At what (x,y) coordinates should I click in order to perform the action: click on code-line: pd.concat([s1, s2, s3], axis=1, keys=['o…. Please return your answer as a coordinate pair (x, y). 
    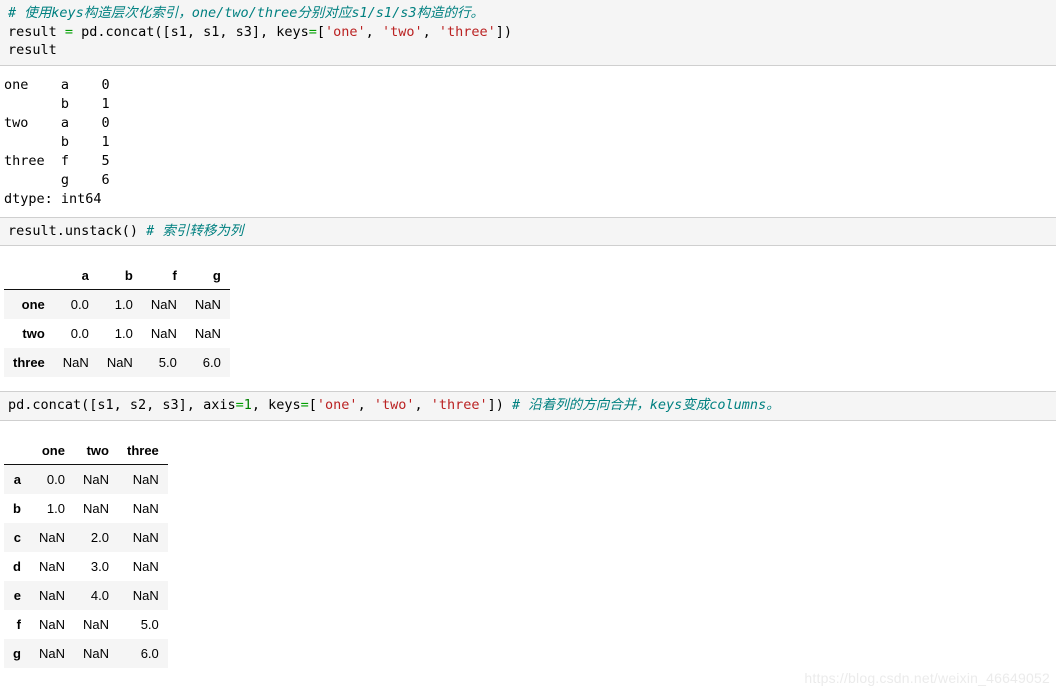
    Looking at the image, I should click on (528, 405).